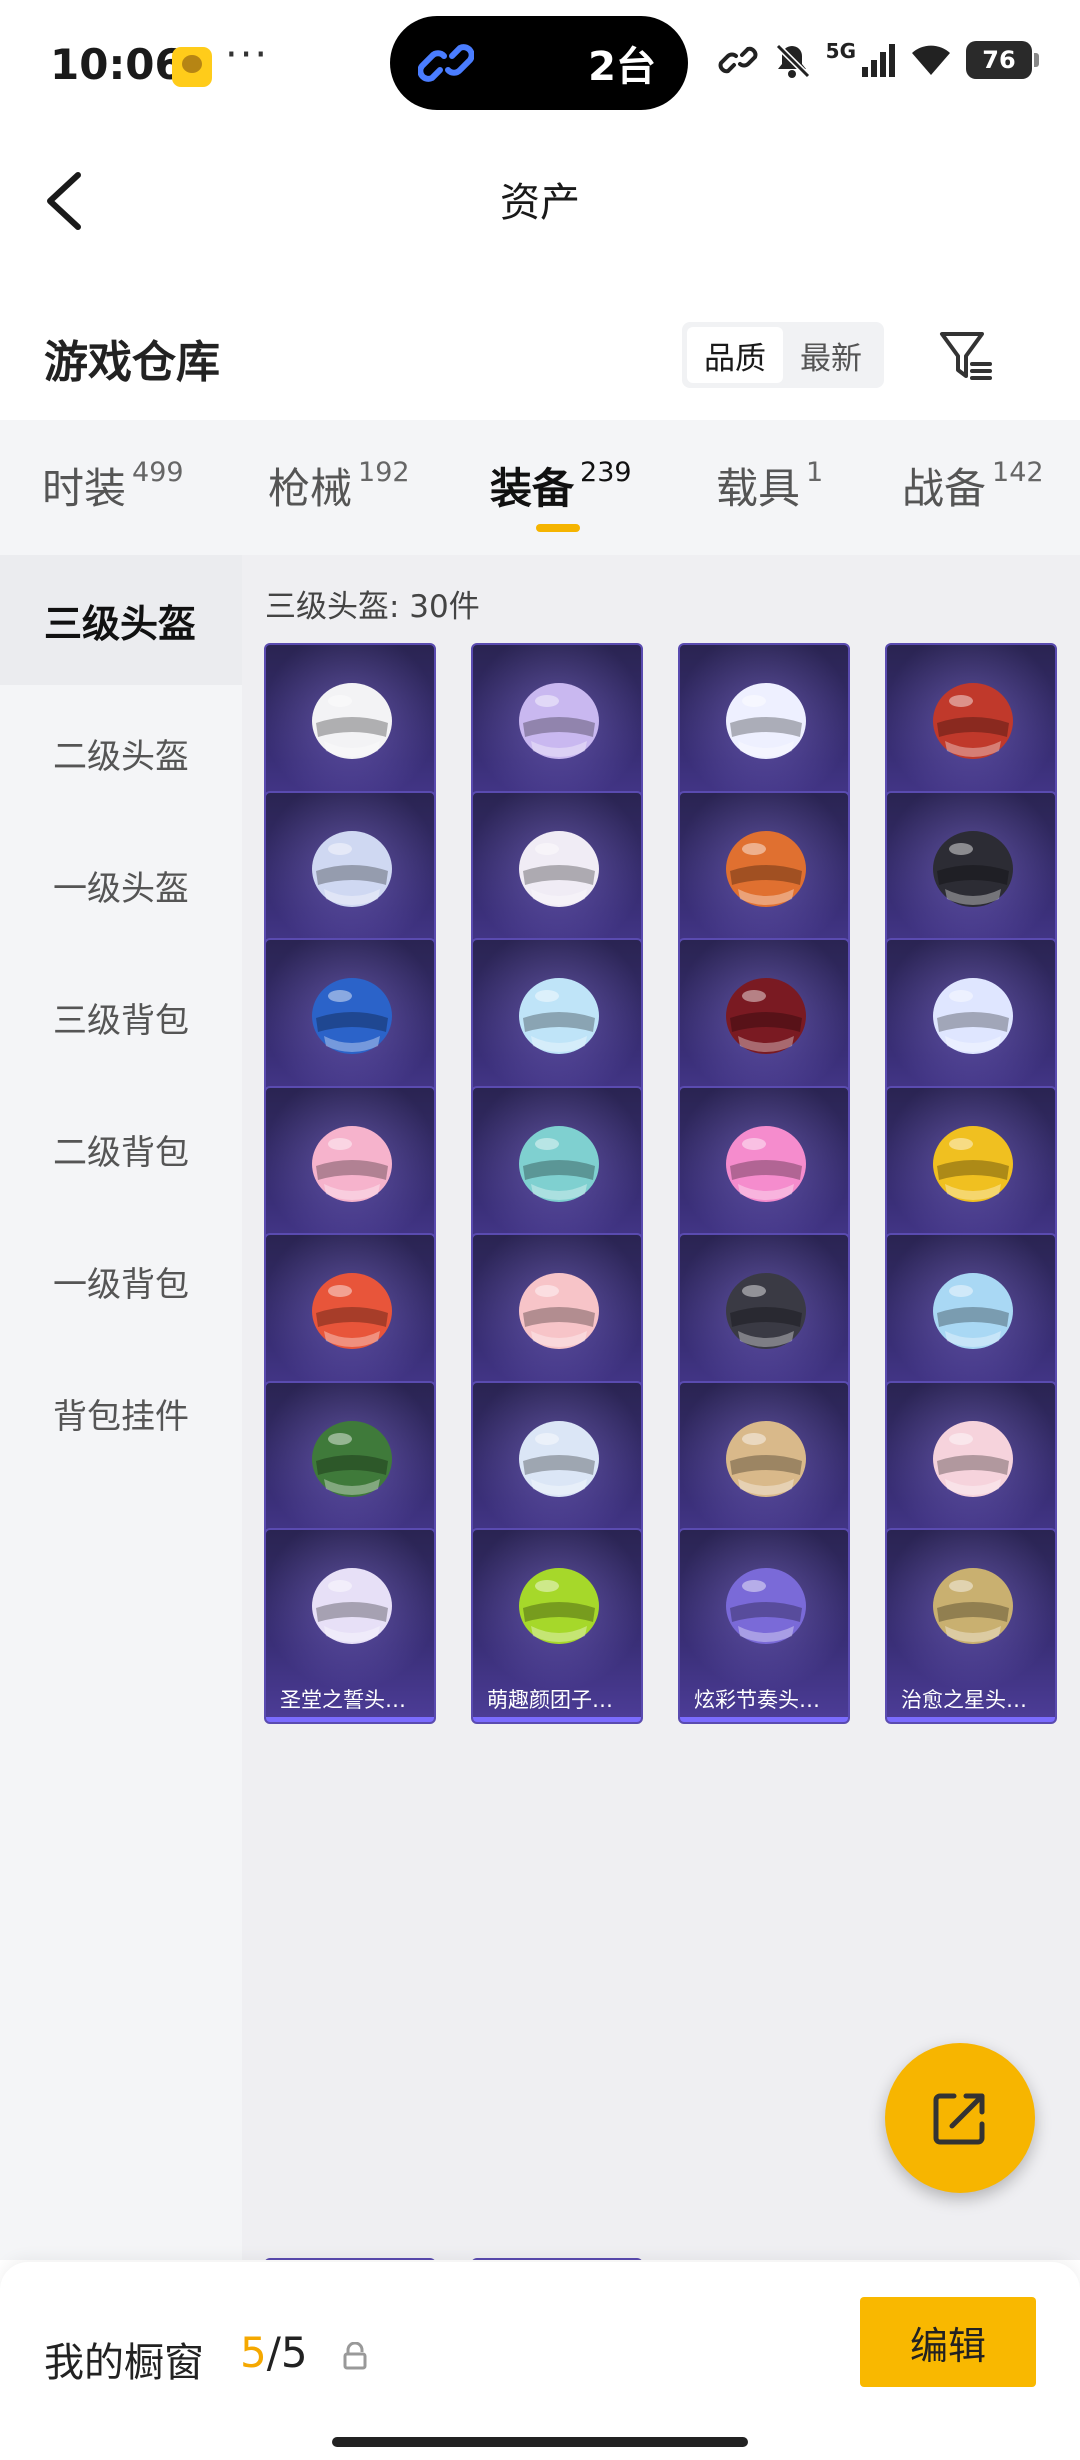 This screenshot has height=2460, width=1080. What do you see at coordinates (558, 528) in the screenshot?
I see `active-tab-indicator` at bounding box center [558, 528].